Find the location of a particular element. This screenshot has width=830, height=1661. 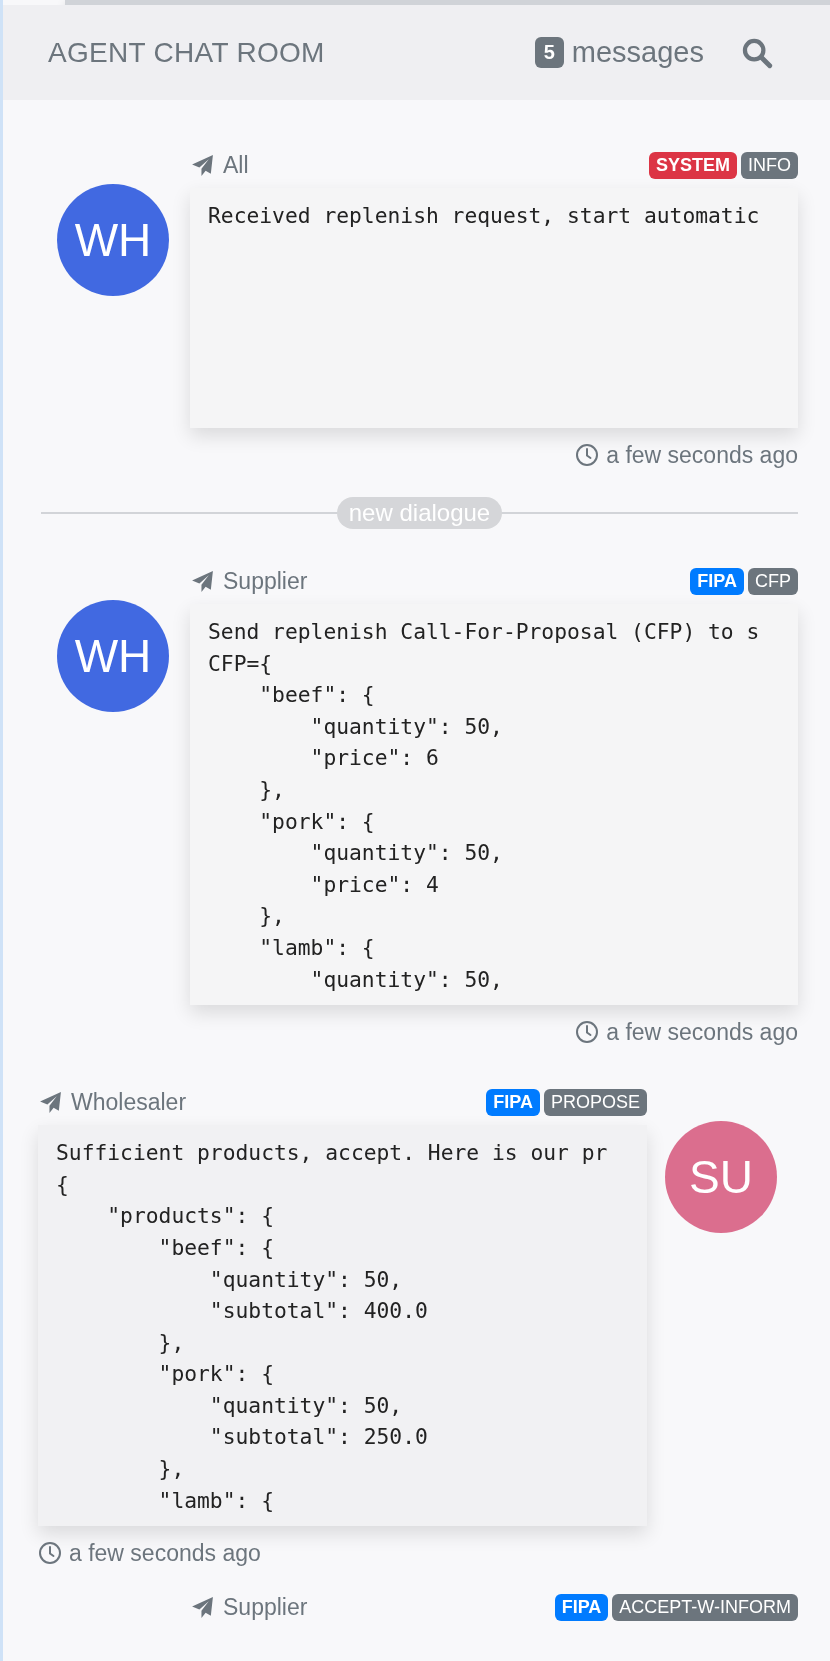

recipient-name: Wholesaler is located at coordinates (129, 1102).